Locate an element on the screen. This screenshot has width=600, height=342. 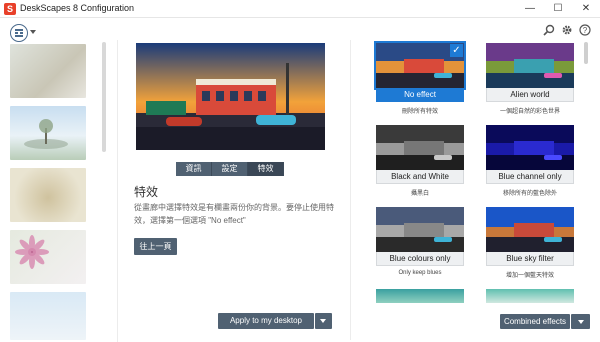
effect-caption: 刪除所有特效 is located at coordinates (419, 112).